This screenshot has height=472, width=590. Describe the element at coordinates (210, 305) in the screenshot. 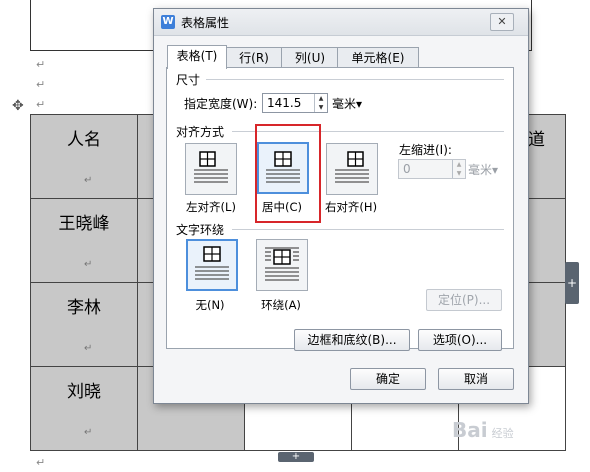

I see `wrap-none-label: 无(N)` at that location.